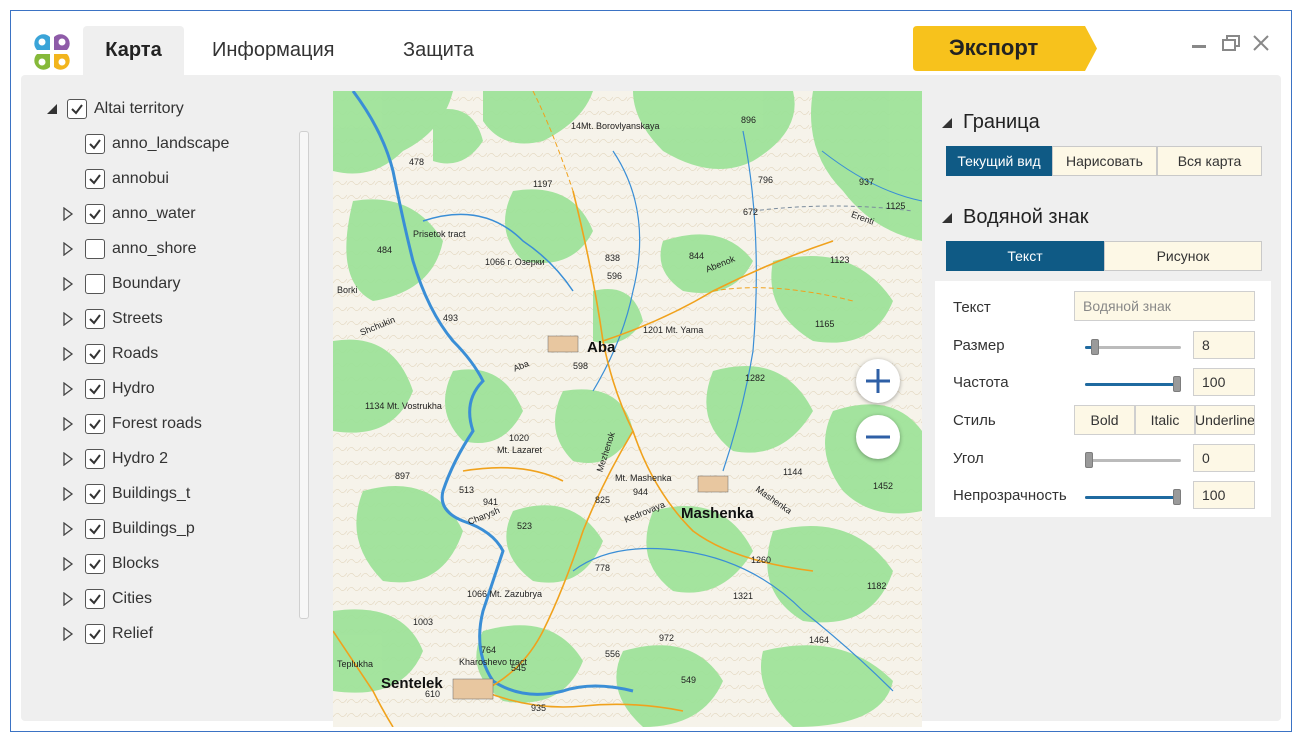 This screenshot has height=742, width=1302. Describe the element at coordinates (1015, 217) in the screenshot. I see `watermark-section-title: Водяной знак` at that location.